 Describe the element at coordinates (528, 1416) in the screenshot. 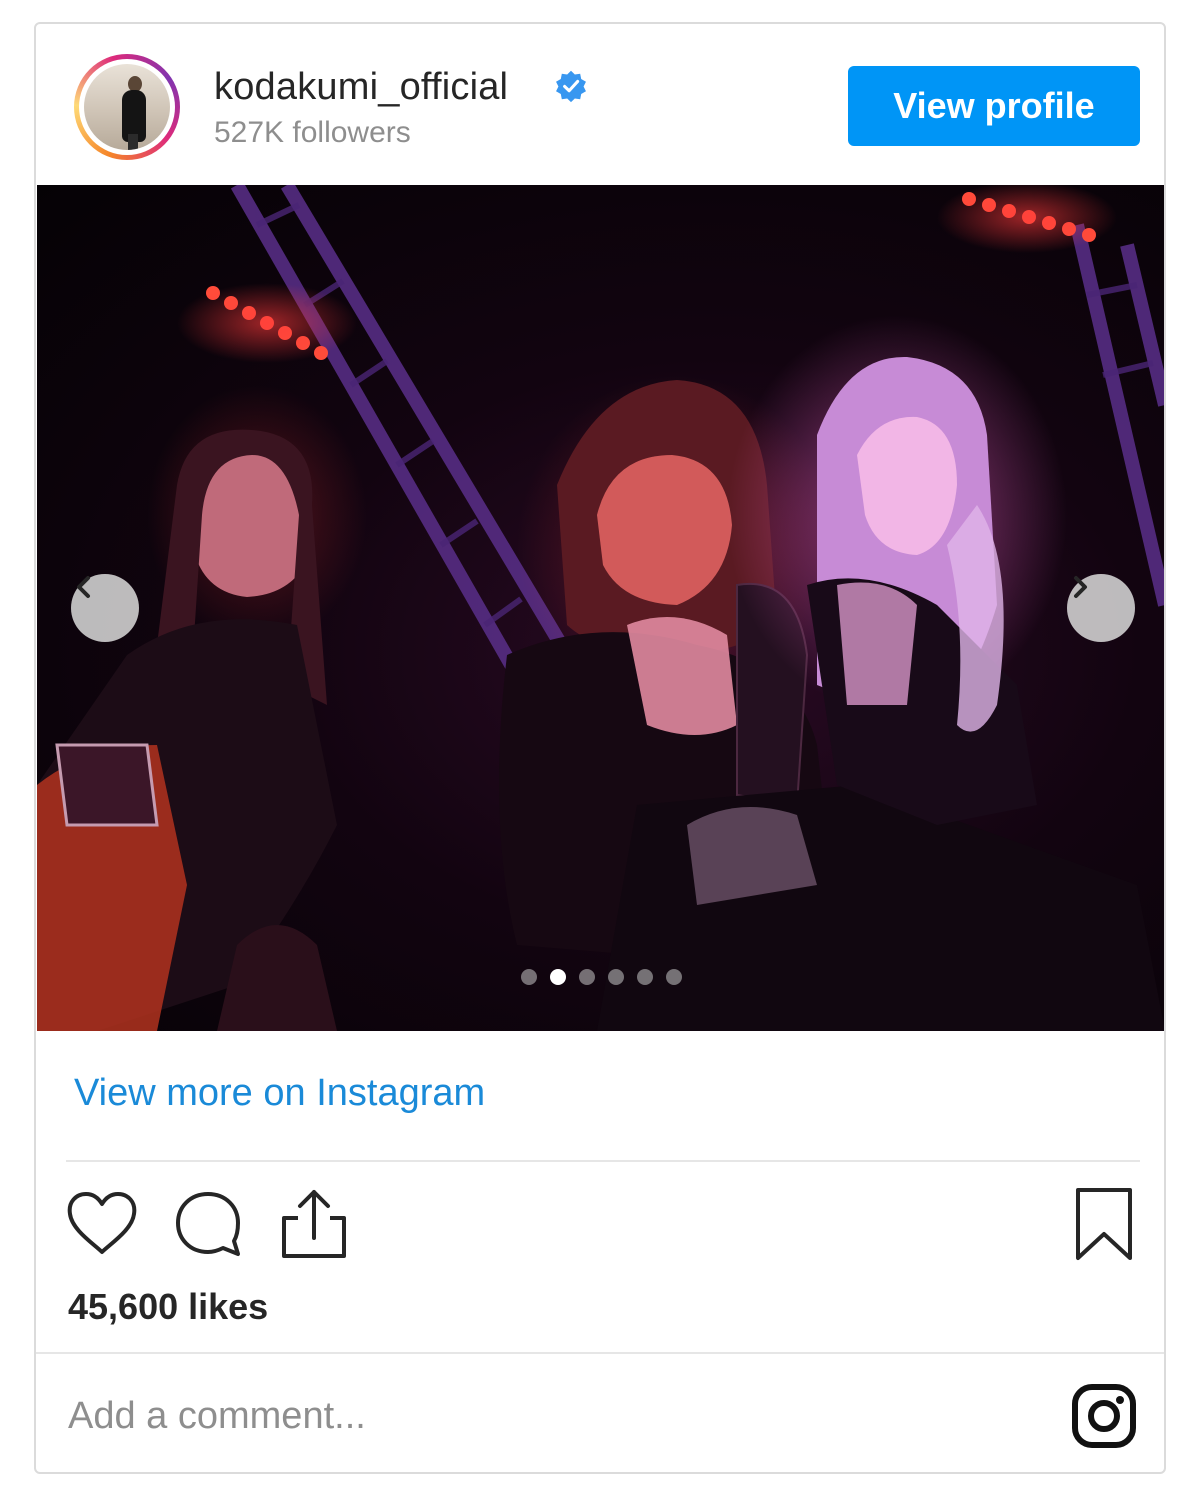

I see `add-comment-input` at that location.